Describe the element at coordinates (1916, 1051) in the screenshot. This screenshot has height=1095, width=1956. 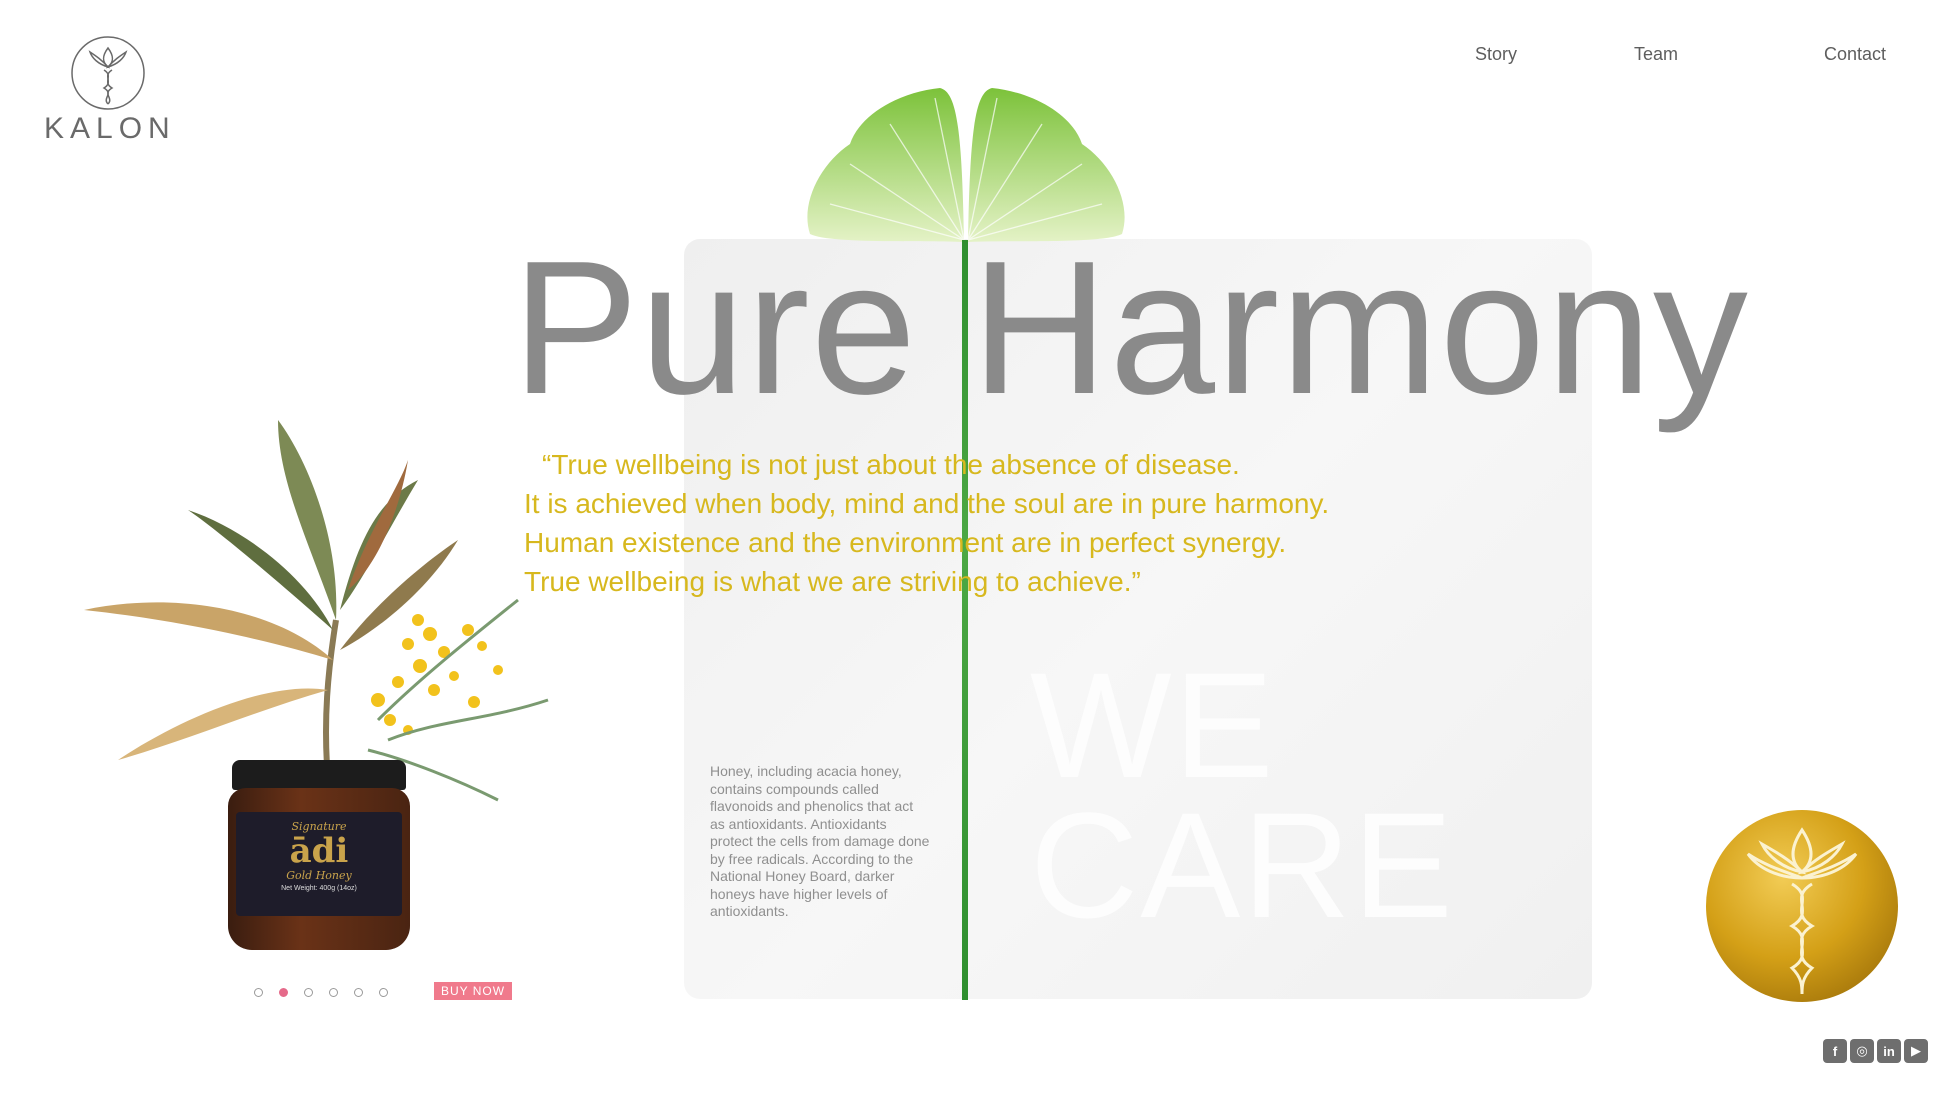
I see `youtube-icon: ▶` at that location.